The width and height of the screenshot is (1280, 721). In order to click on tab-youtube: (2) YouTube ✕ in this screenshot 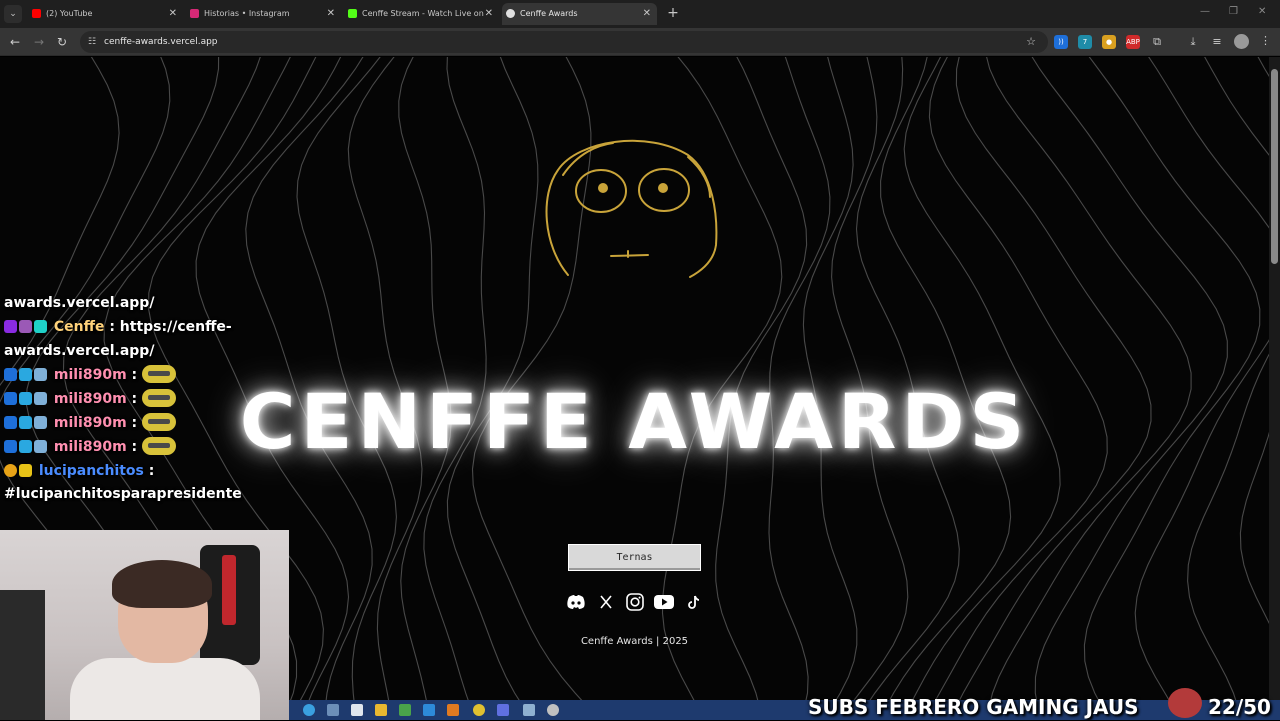, I will do `click(105, 14)`.